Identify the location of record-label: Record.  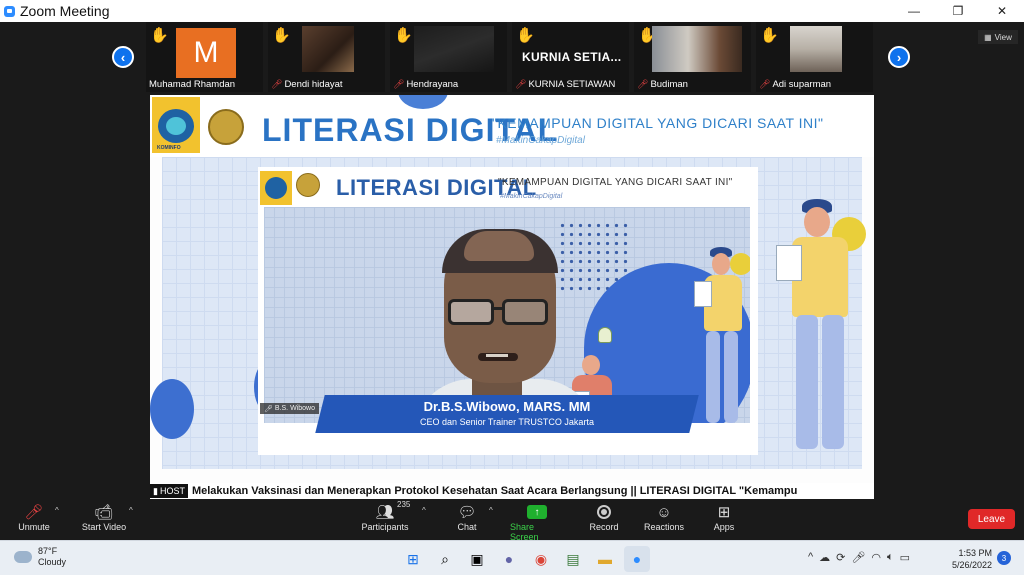
(604, 527).